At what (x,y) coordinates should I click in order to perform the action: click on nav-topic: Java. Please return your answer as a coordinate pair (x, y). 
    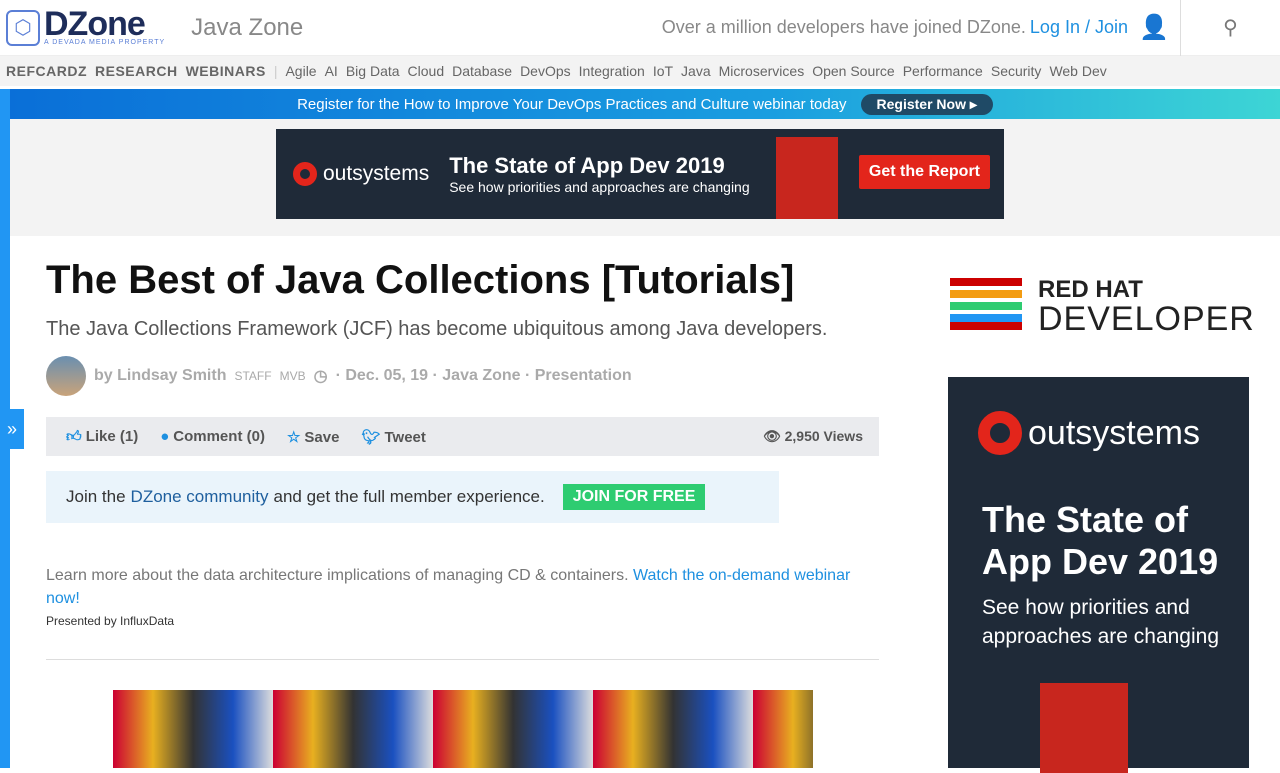
    Looking at the image, I should click on (696, 71).